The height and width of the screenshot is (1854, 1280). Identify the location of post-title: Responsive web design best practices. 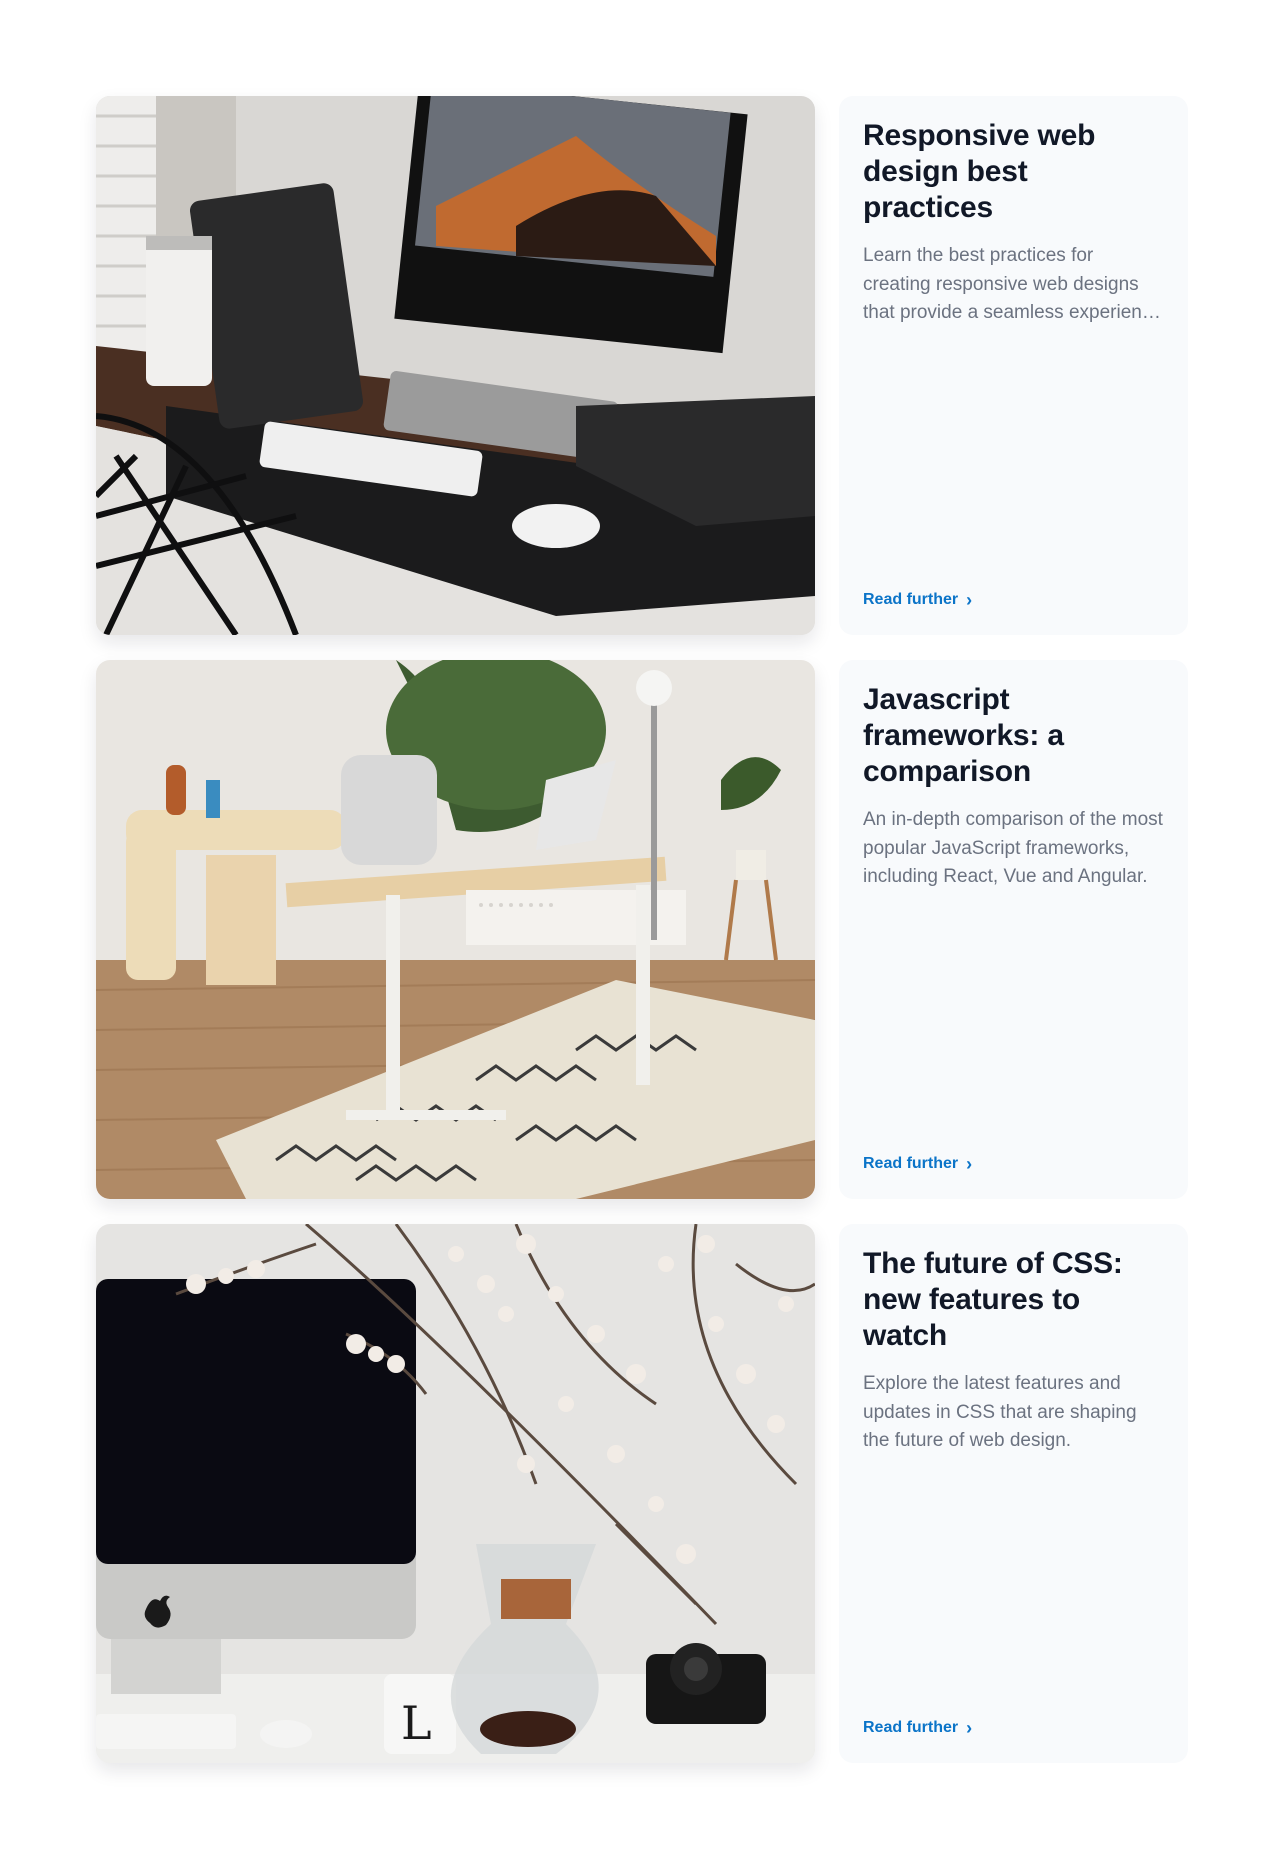
(1013, 172).